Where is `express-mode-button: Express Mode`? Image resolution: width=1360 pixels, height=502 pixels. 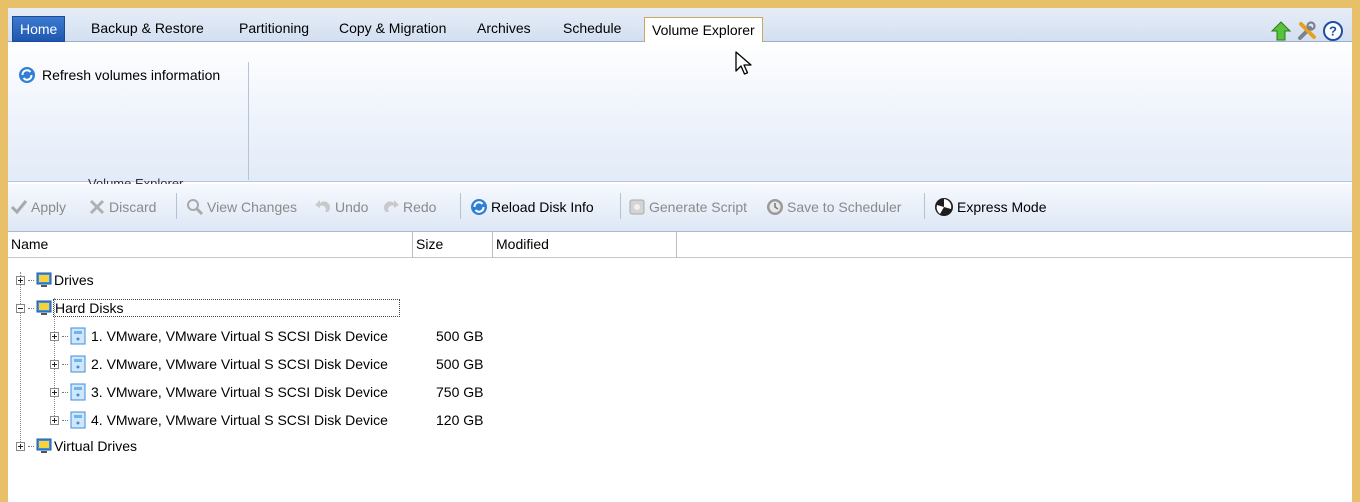 express-mode-button: Express Mode is located at coordinates (990, 207).